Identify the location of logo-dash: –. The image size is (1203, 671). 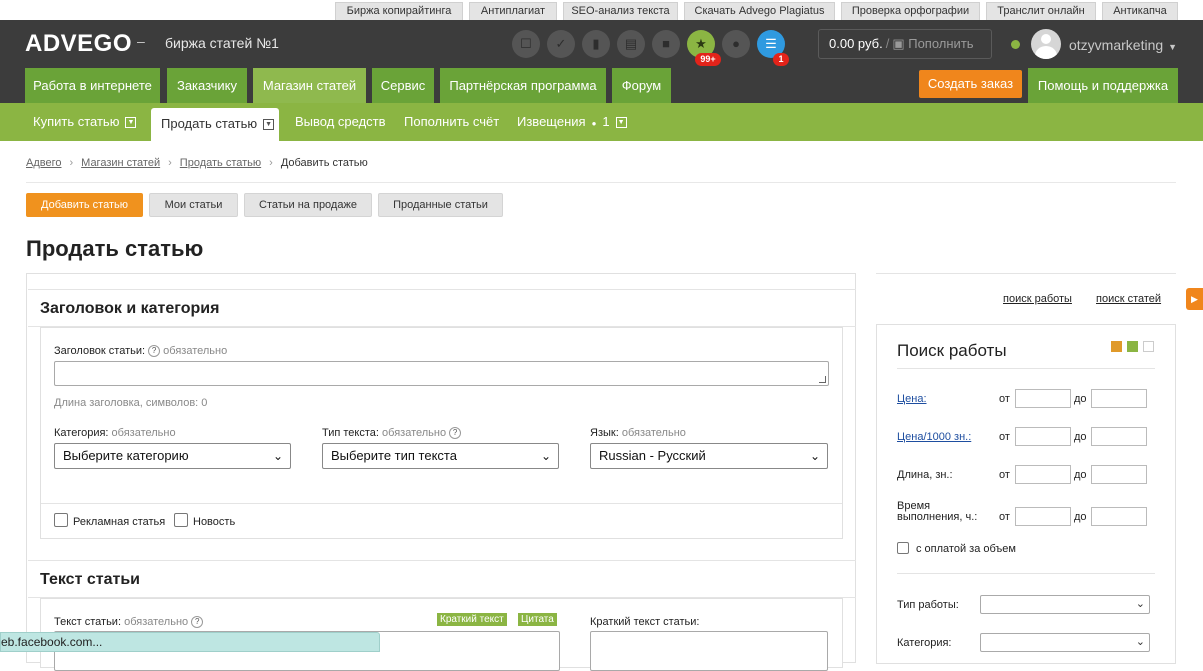
(141, 41).